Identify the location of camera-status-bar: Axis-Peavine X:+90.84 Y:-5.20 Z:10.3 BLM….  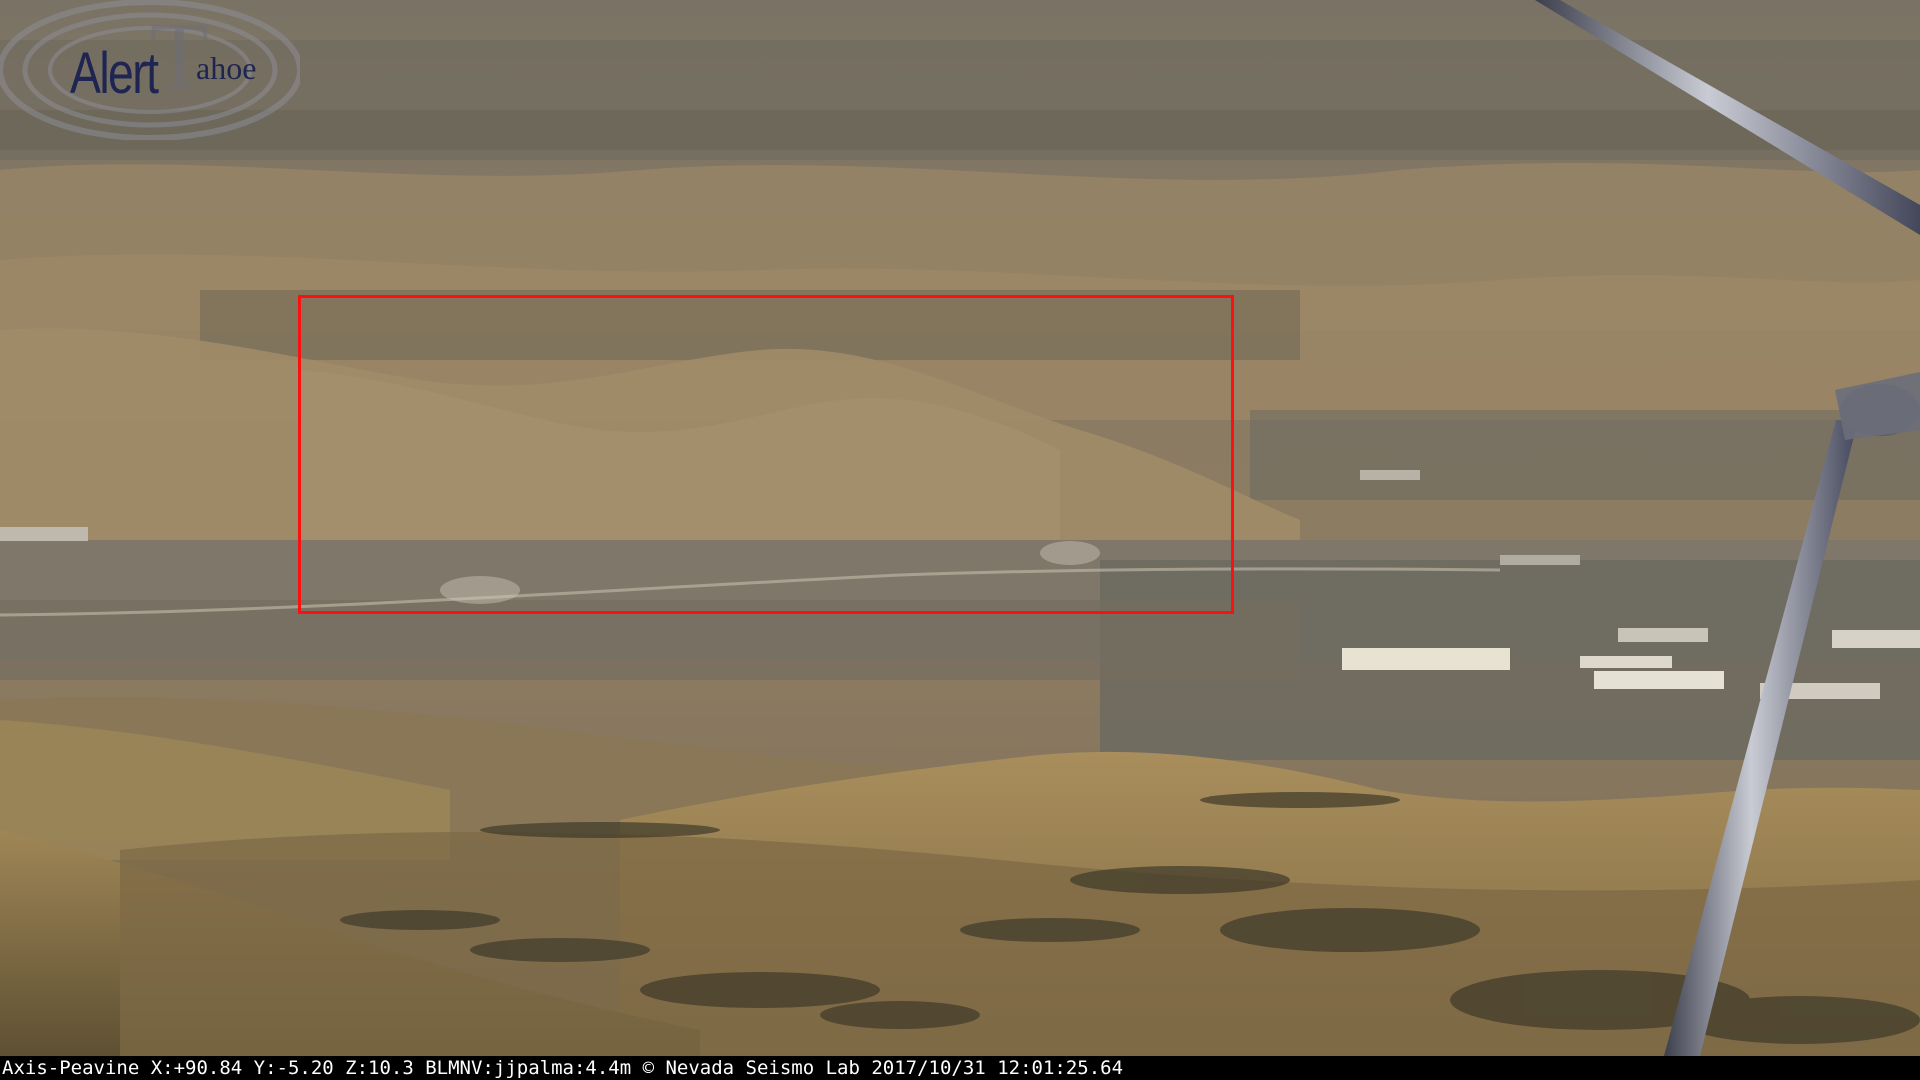
(960, 1068).